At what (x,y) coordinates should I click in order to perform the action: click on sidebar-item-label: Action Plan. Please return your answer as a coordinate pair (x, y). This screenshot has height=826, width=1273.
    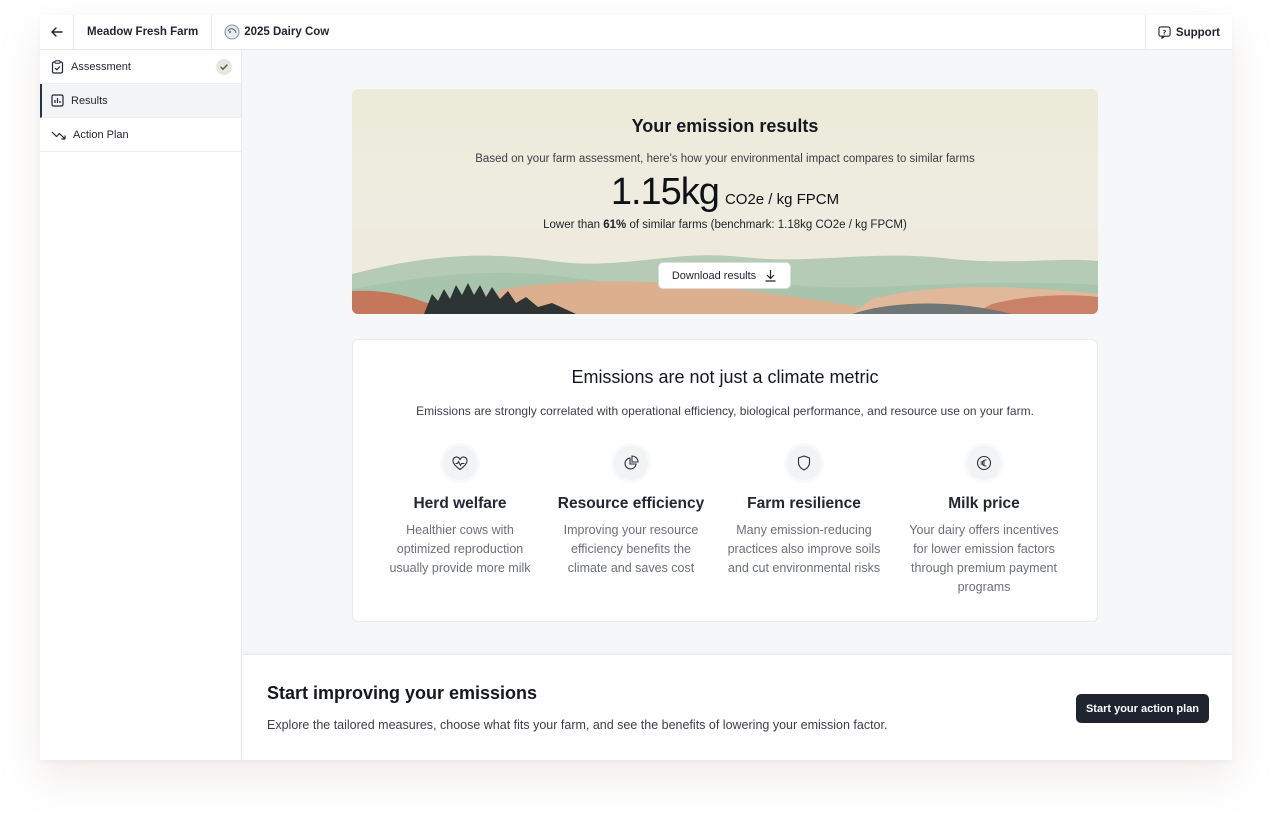
    Looking at the image, I should click on (101, 134).